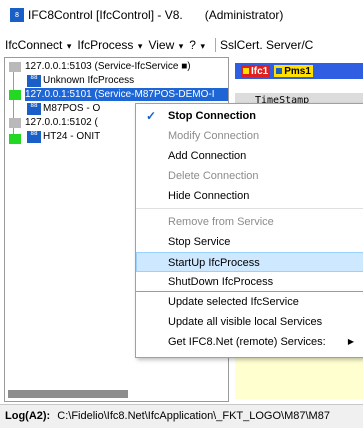 The height and width of the screenshot is (428, 363). Describe the element at coordinates (249, 242) in the screenshot. I see `menu-stop-service: Stop Service` at that location.